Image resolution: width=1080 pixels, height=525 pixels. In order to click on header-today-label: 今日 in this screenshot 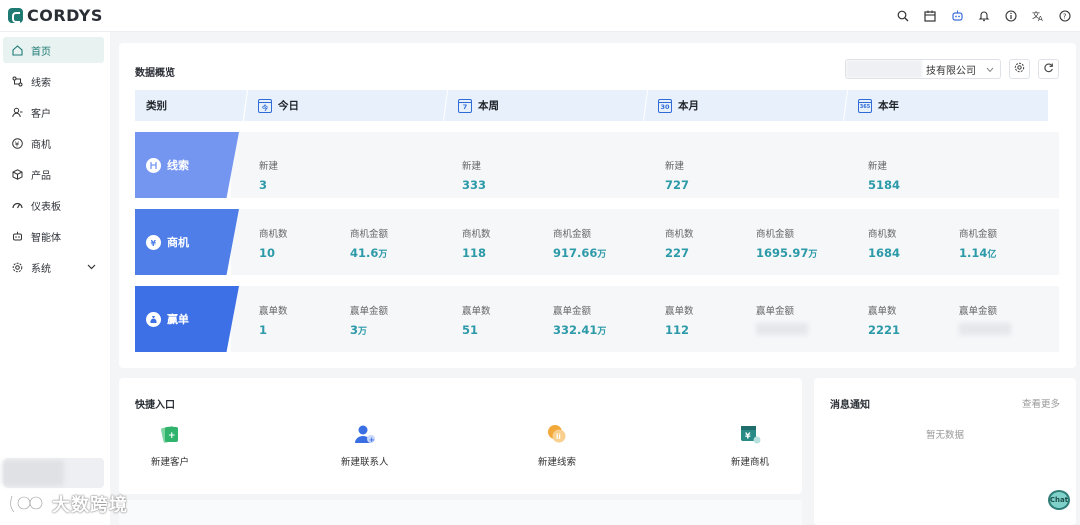, I will do `click(288, 106)`.